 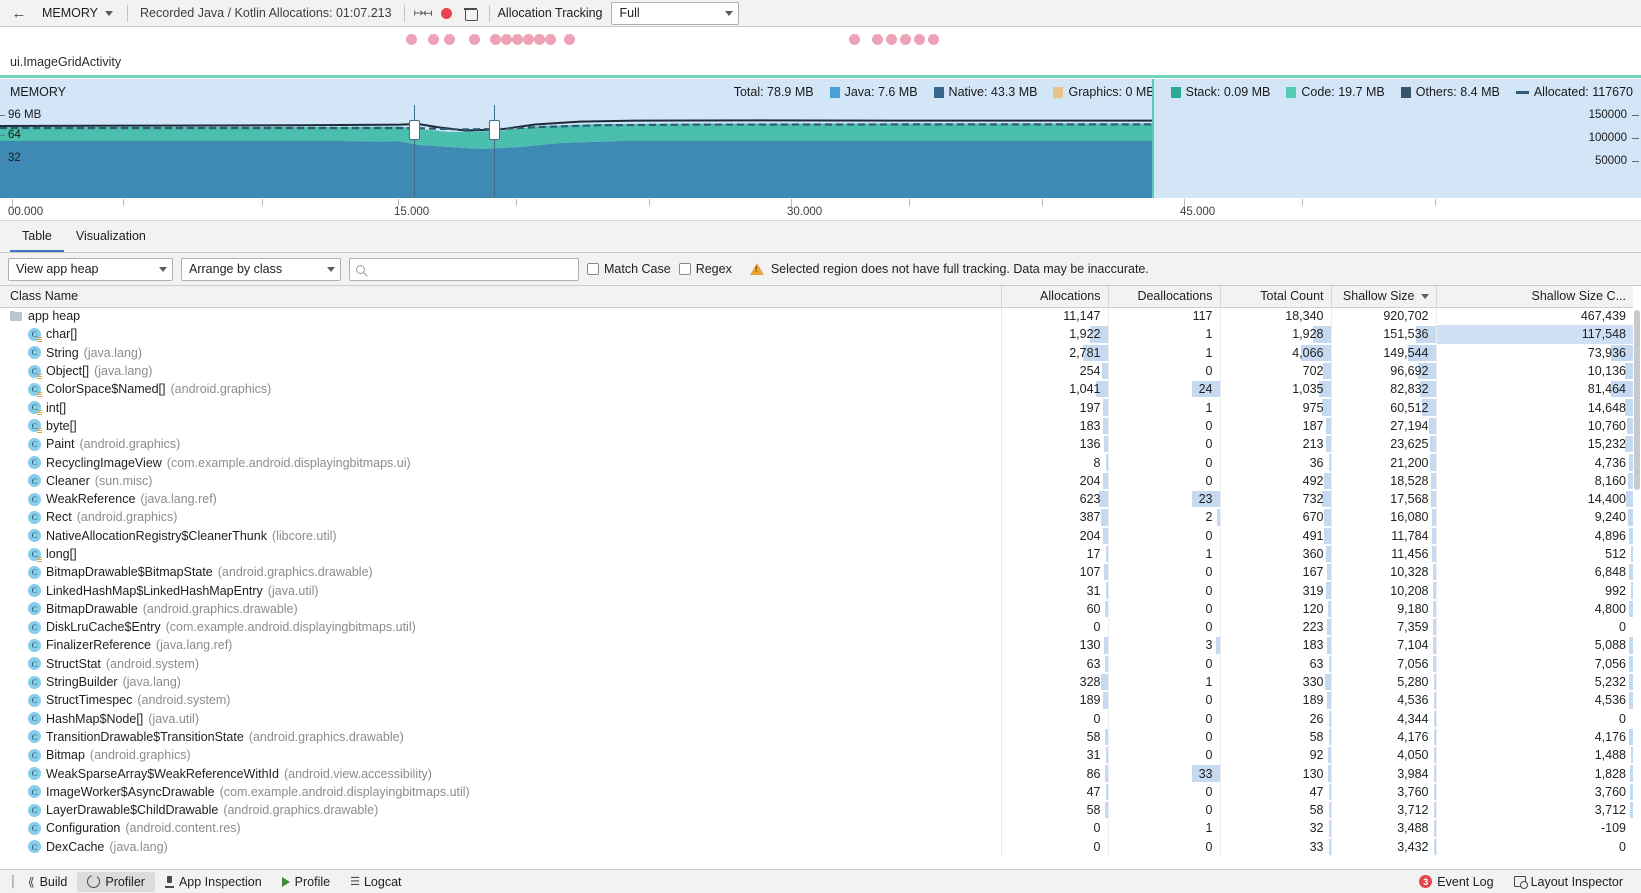 I want to click on cell-deallocations: 3, so click(x=1164, y=645).